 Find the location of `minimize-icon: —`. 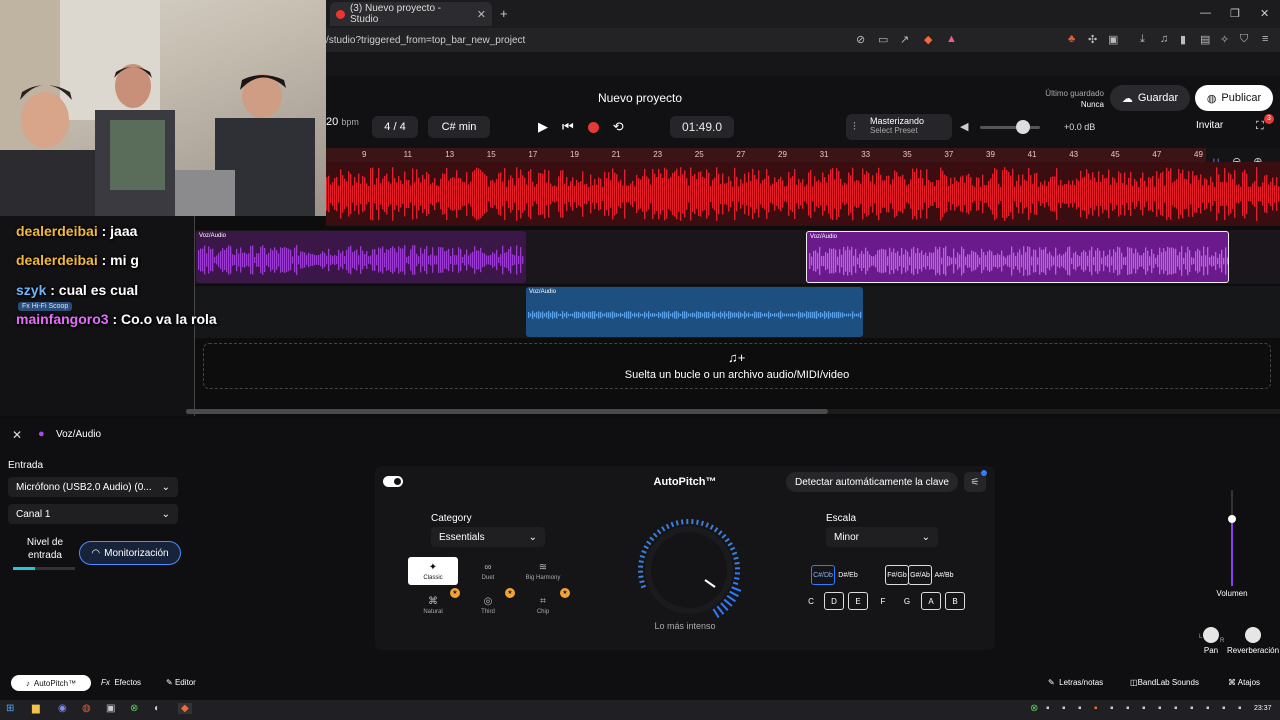

minimize-icon: — is located at coordinates (1205, 13).